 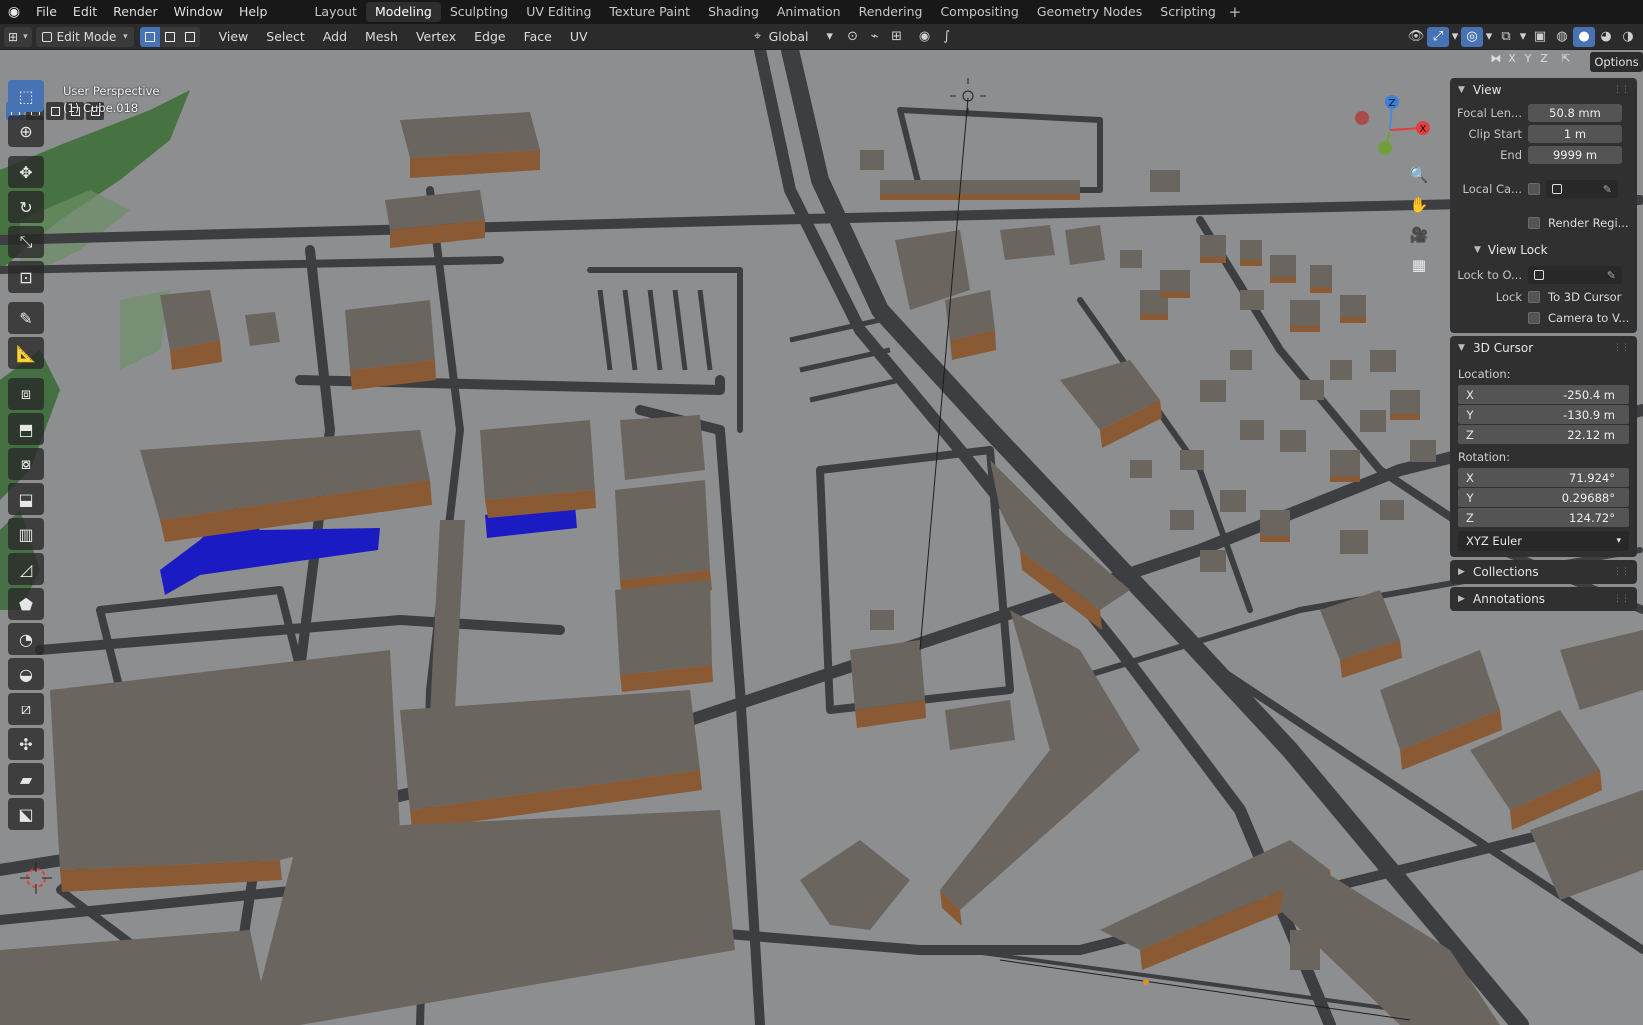 What do you see at coordinates (1506, 37) in the screenshot?
I see `mesh-edit-overlay-icon: ⧉` at bounding box center [1506, 37].